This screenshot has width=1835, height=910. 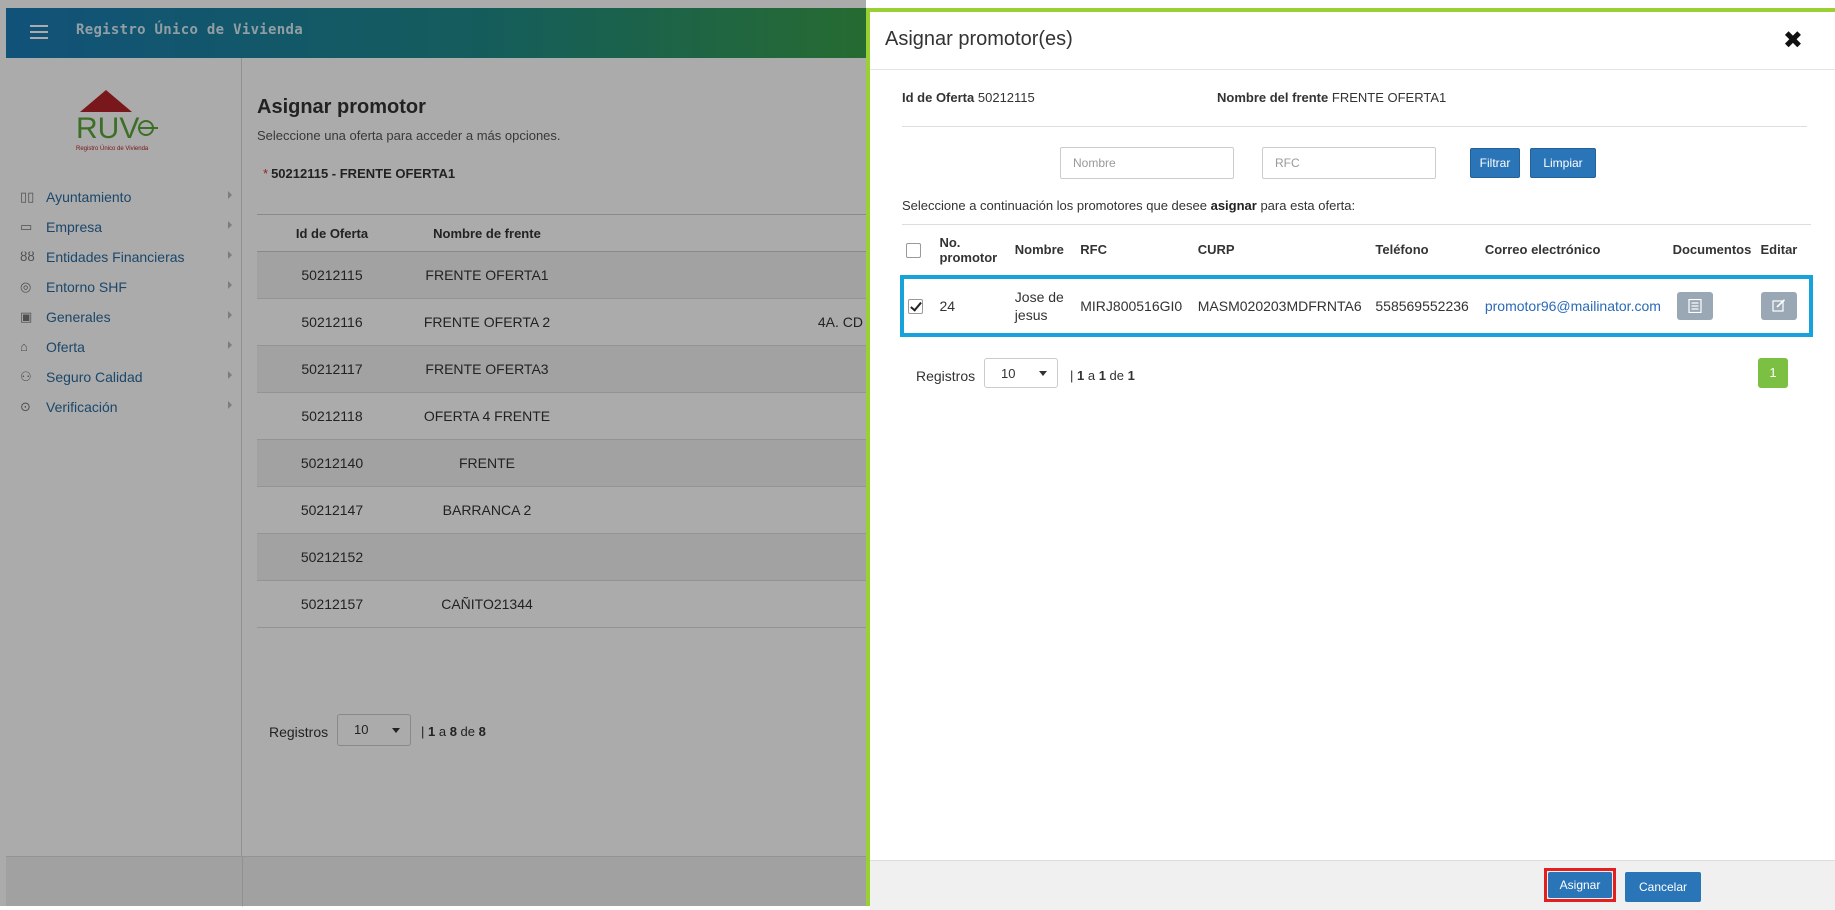 What do you see at coordinates (973, 305) in the screenshot?
I see `cell-no-promotor: 24` at bounding box center [973, 305].